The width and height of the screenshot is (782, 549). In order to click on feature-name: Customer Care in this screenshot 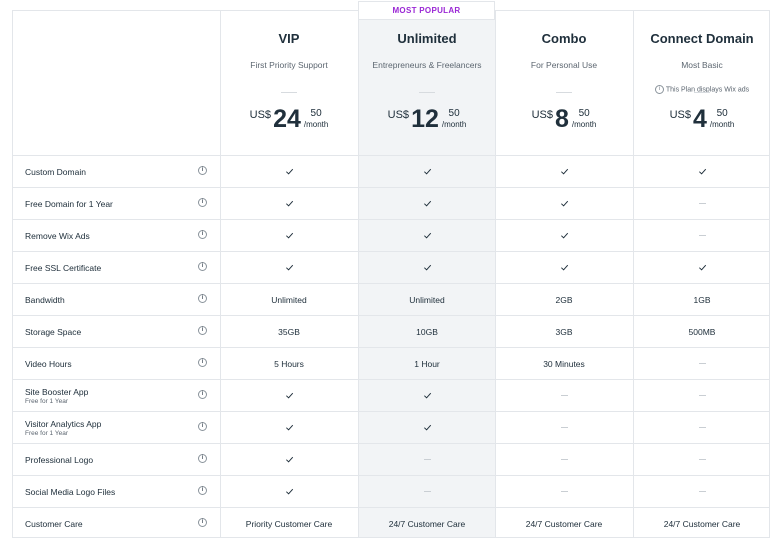, I will do `click(54, 523)`.